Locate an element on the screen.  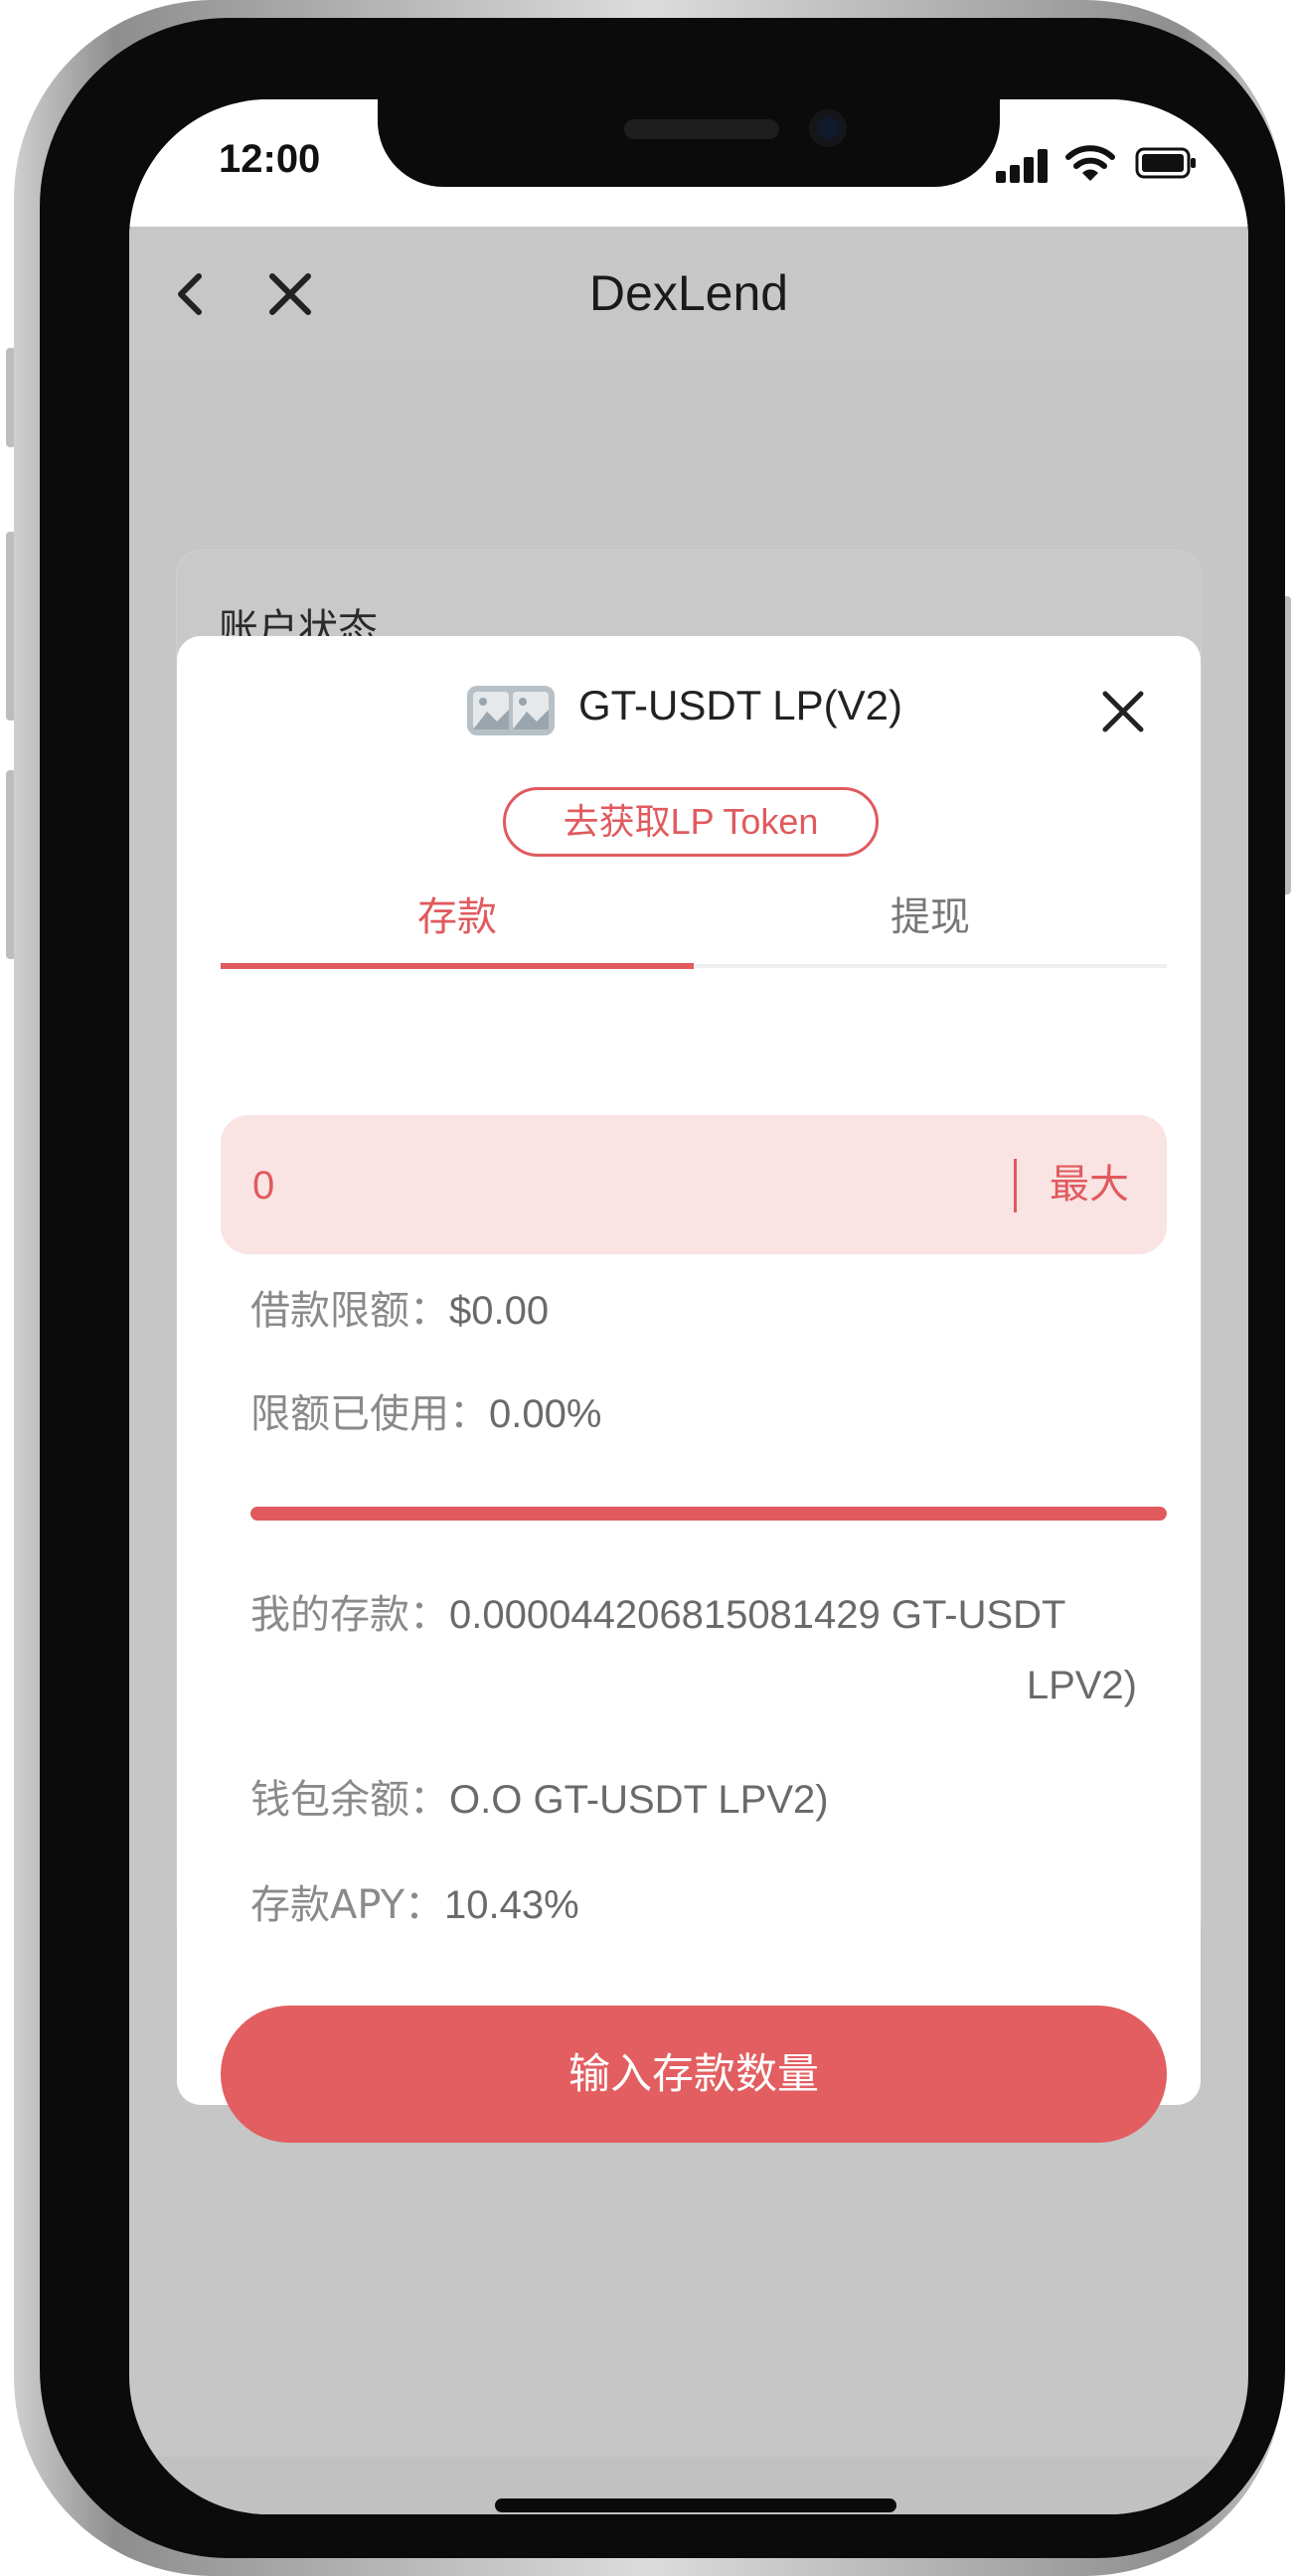
wallet-balance-label: 钱包余额： is located at coordinates (349, 1800).